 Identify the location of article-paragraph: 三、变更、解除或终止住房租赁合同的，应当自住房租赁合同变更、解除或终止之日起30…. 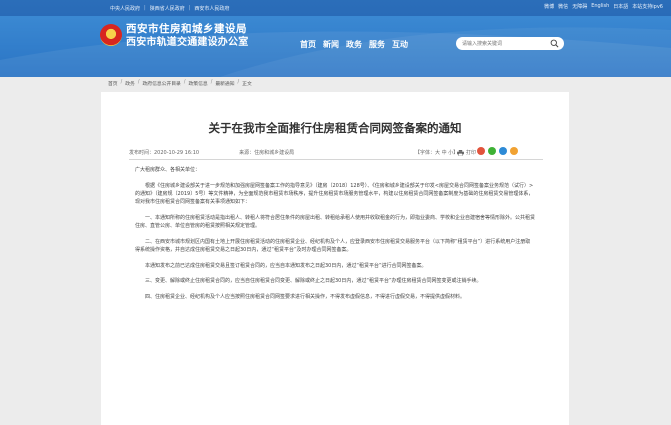
(313, 281).